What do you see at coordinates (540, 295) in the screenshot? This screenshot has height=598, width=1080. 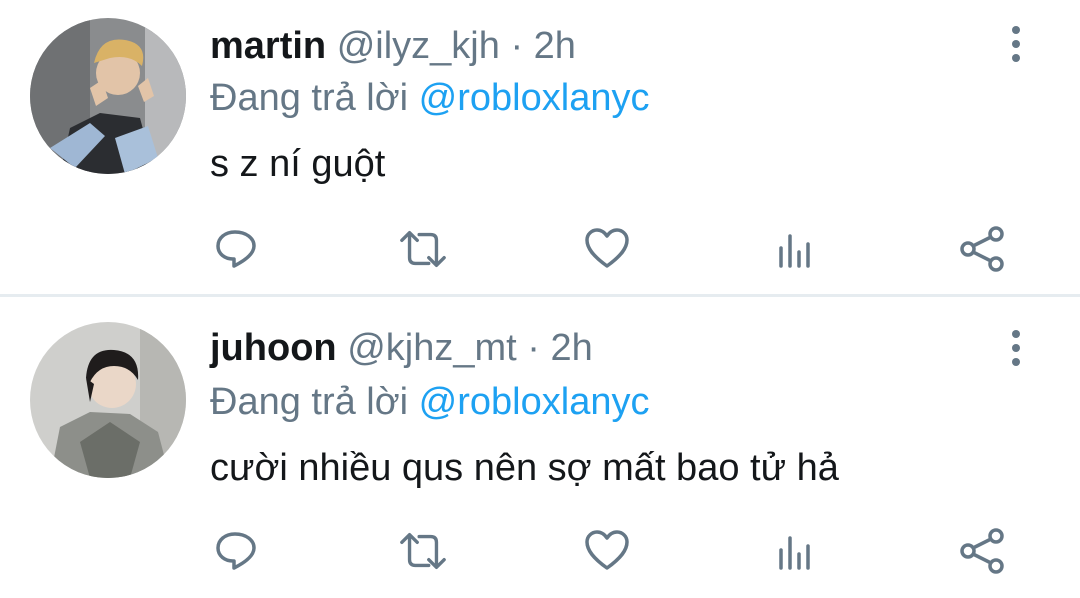 I see `tweet-divider` at bounding box center [540, 295].